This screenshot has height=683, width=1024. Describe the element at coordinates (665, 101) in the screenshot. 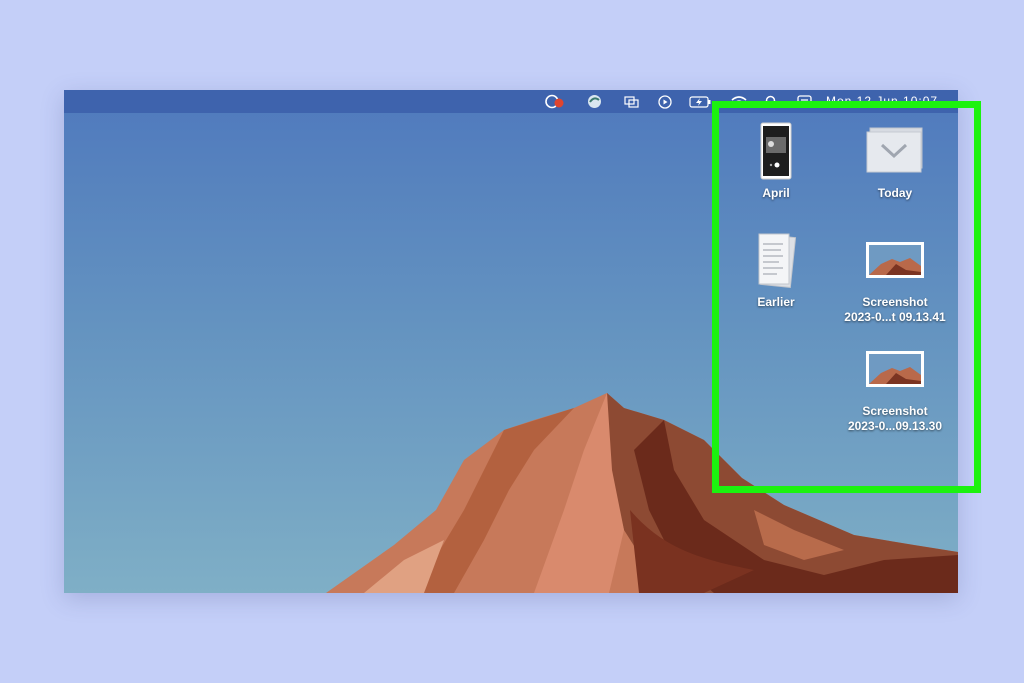

I see `play-icon` at that location.